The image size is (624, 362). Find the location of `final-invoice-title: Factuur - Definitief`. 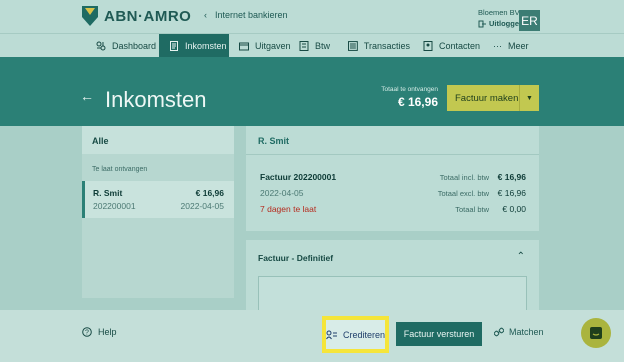

final-invoice-title: Factuur - Definitief is located at coordinates (296, 258).